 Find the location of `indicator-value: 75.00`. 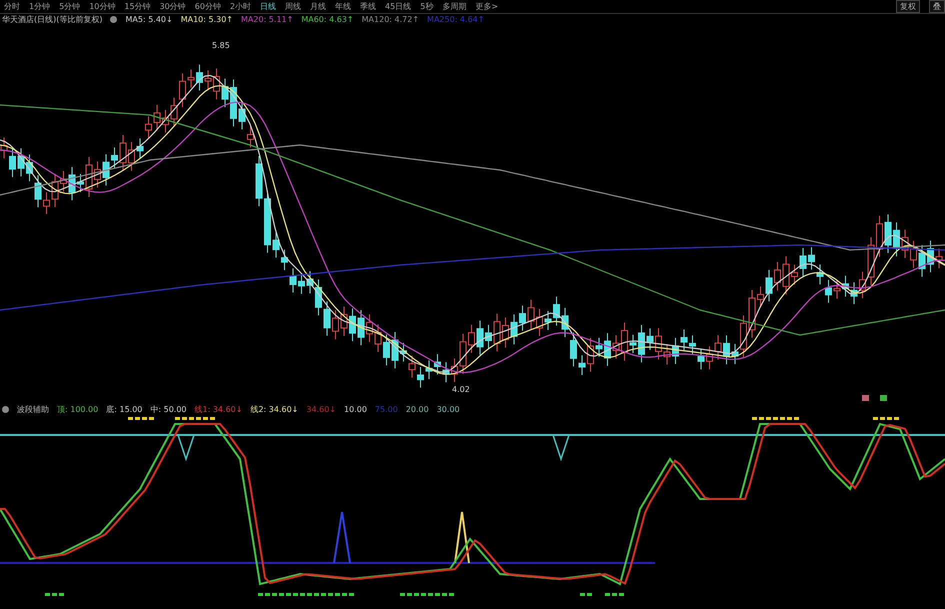

indicator-value: 75.00 is located at coordinates (386, 409).